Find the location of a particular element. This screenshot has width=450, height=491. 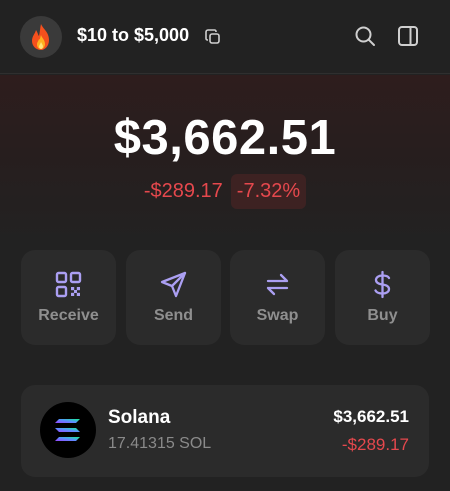

qr-code-icon is located at coordinates (68, 284).